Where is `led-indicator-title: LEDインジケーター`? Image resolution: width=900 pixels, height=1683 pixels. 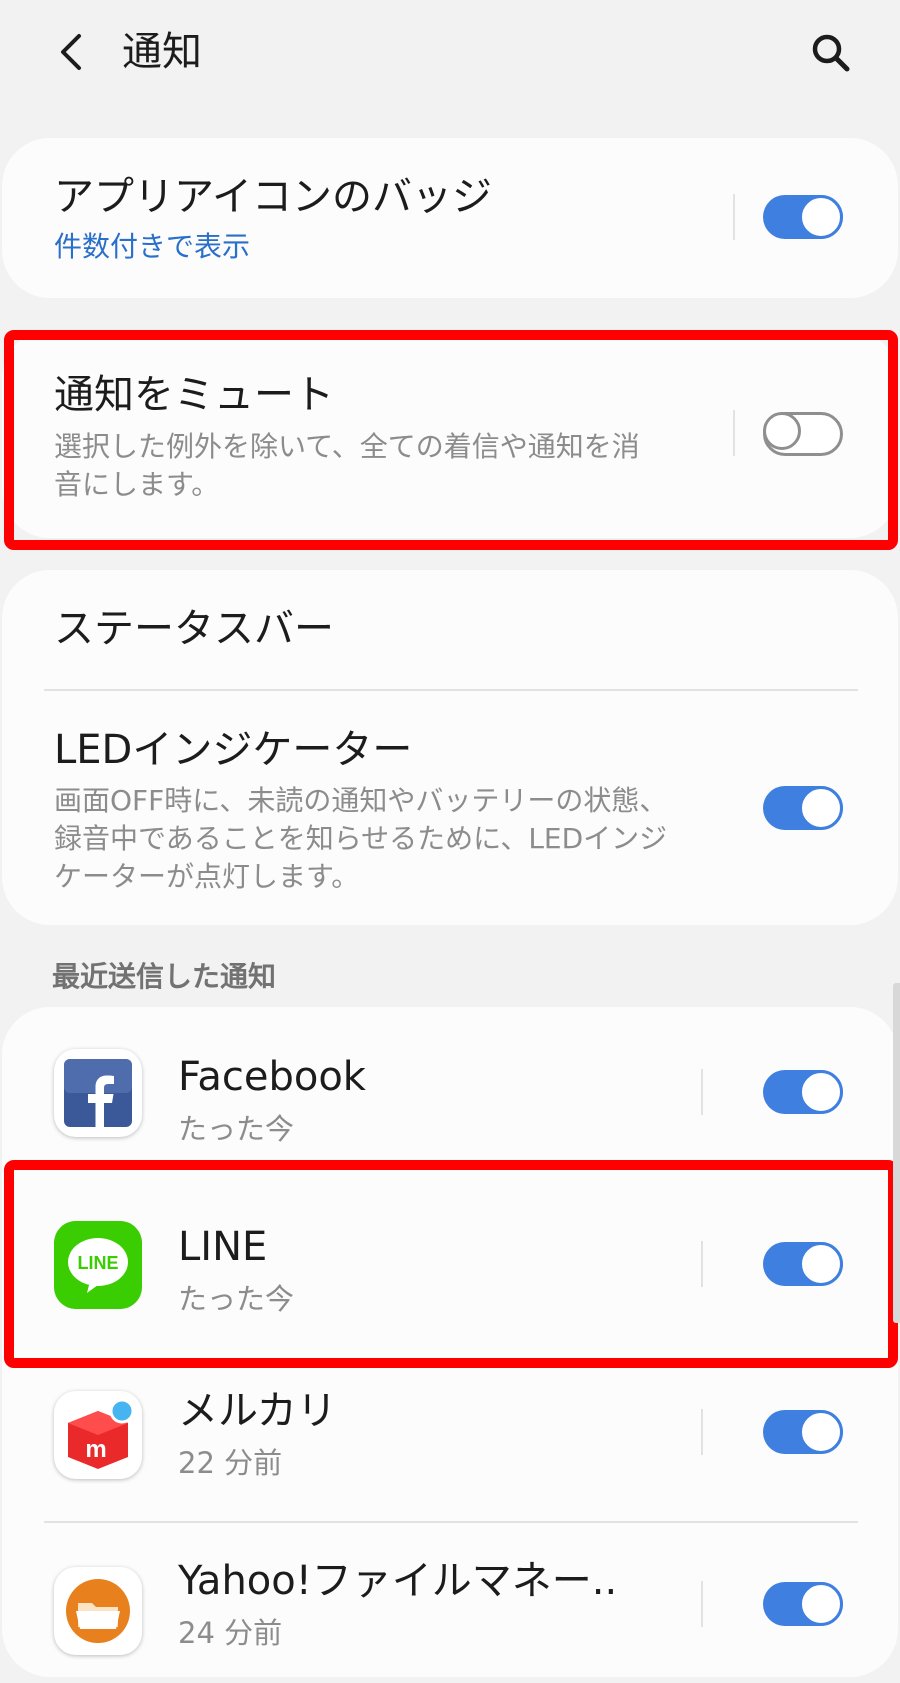
led-indicator-title: LEDインジケーター is located at coordinates (233, 750).